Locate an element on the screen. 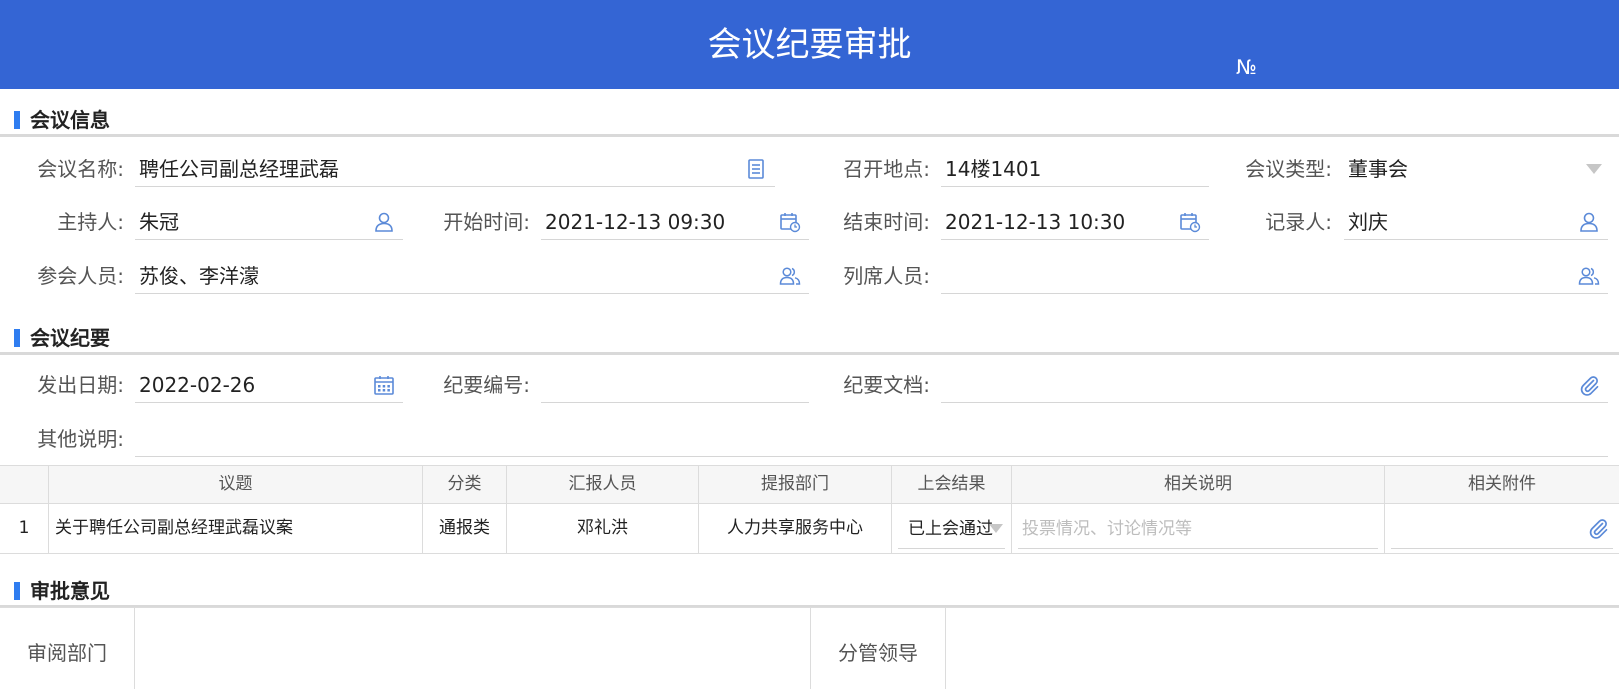 The height and width of the screenshot is (689, 1619). host-label: 主持人: is located at coordinates (90, 222).